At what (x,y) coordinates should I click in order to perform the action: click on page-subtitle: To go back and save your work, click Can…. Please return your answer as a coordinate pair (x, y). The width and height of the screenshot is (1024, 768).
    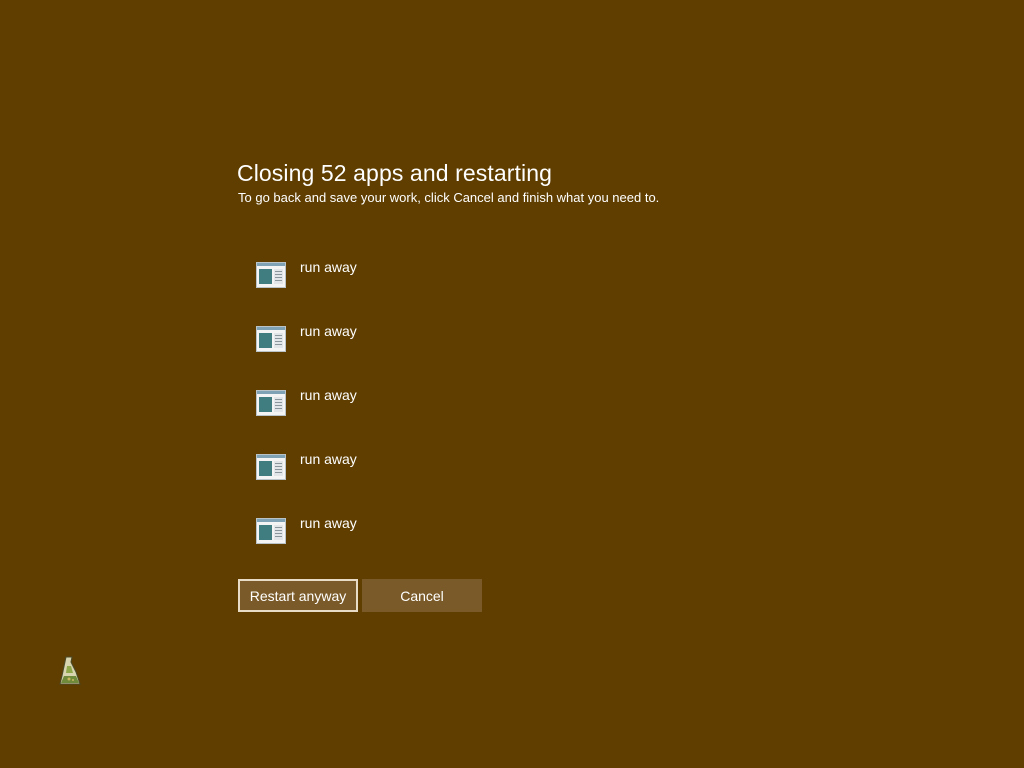
    Looking at the image, I should click on (449, 197).